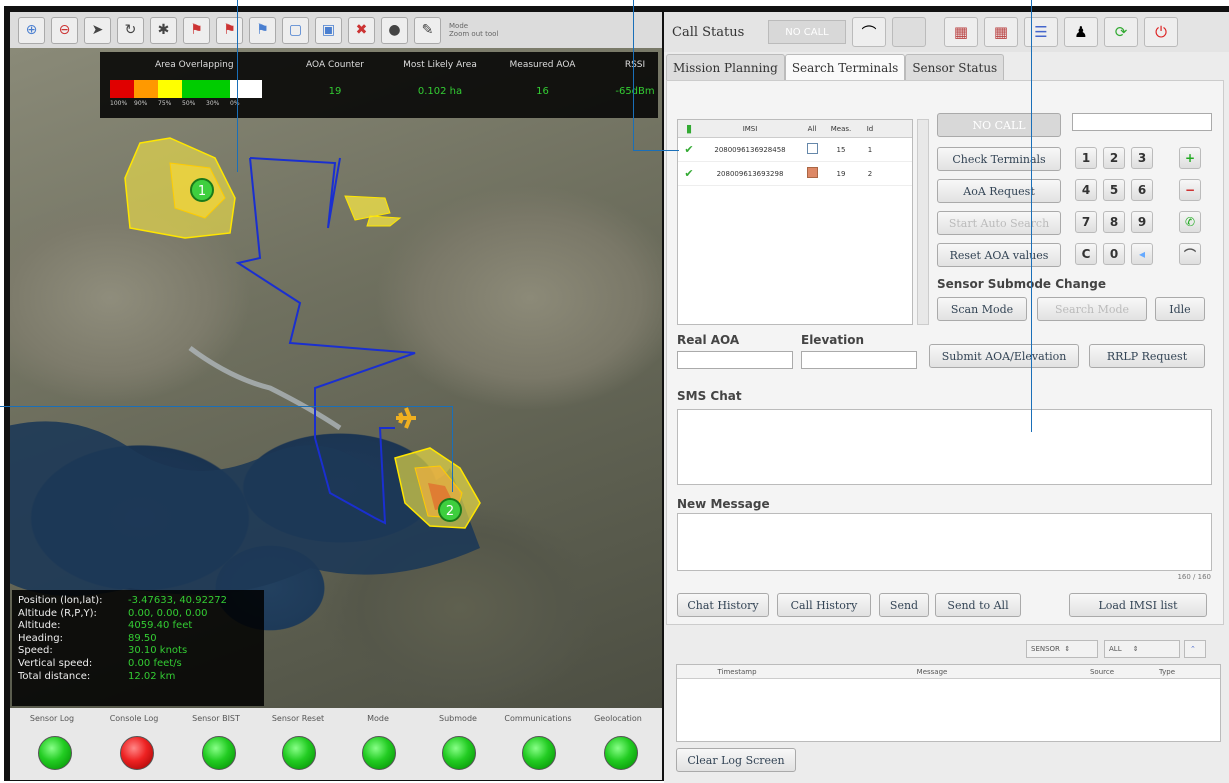 The image size is (1229, 783). Describe the element at coordinates (1092, 309) in the screenshot. I see `search-mode-button: Search Mode` at that location.